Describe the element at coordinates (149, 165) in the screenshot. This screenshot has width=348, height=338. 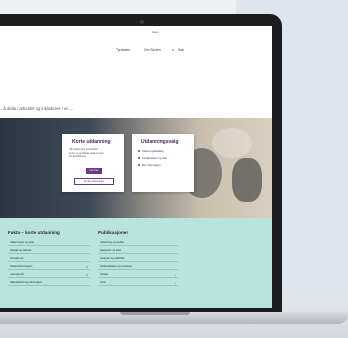
I see `list-item: Mer informasjon` at that location.